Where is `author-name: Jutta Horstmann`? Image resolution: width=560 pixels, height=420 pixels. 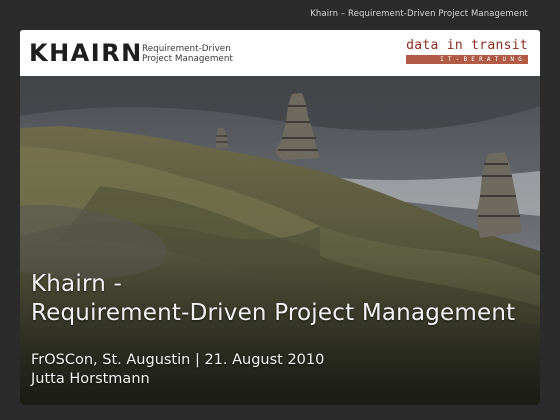 author-name: Jutta Horstmann is located at coordinates (90, 379).